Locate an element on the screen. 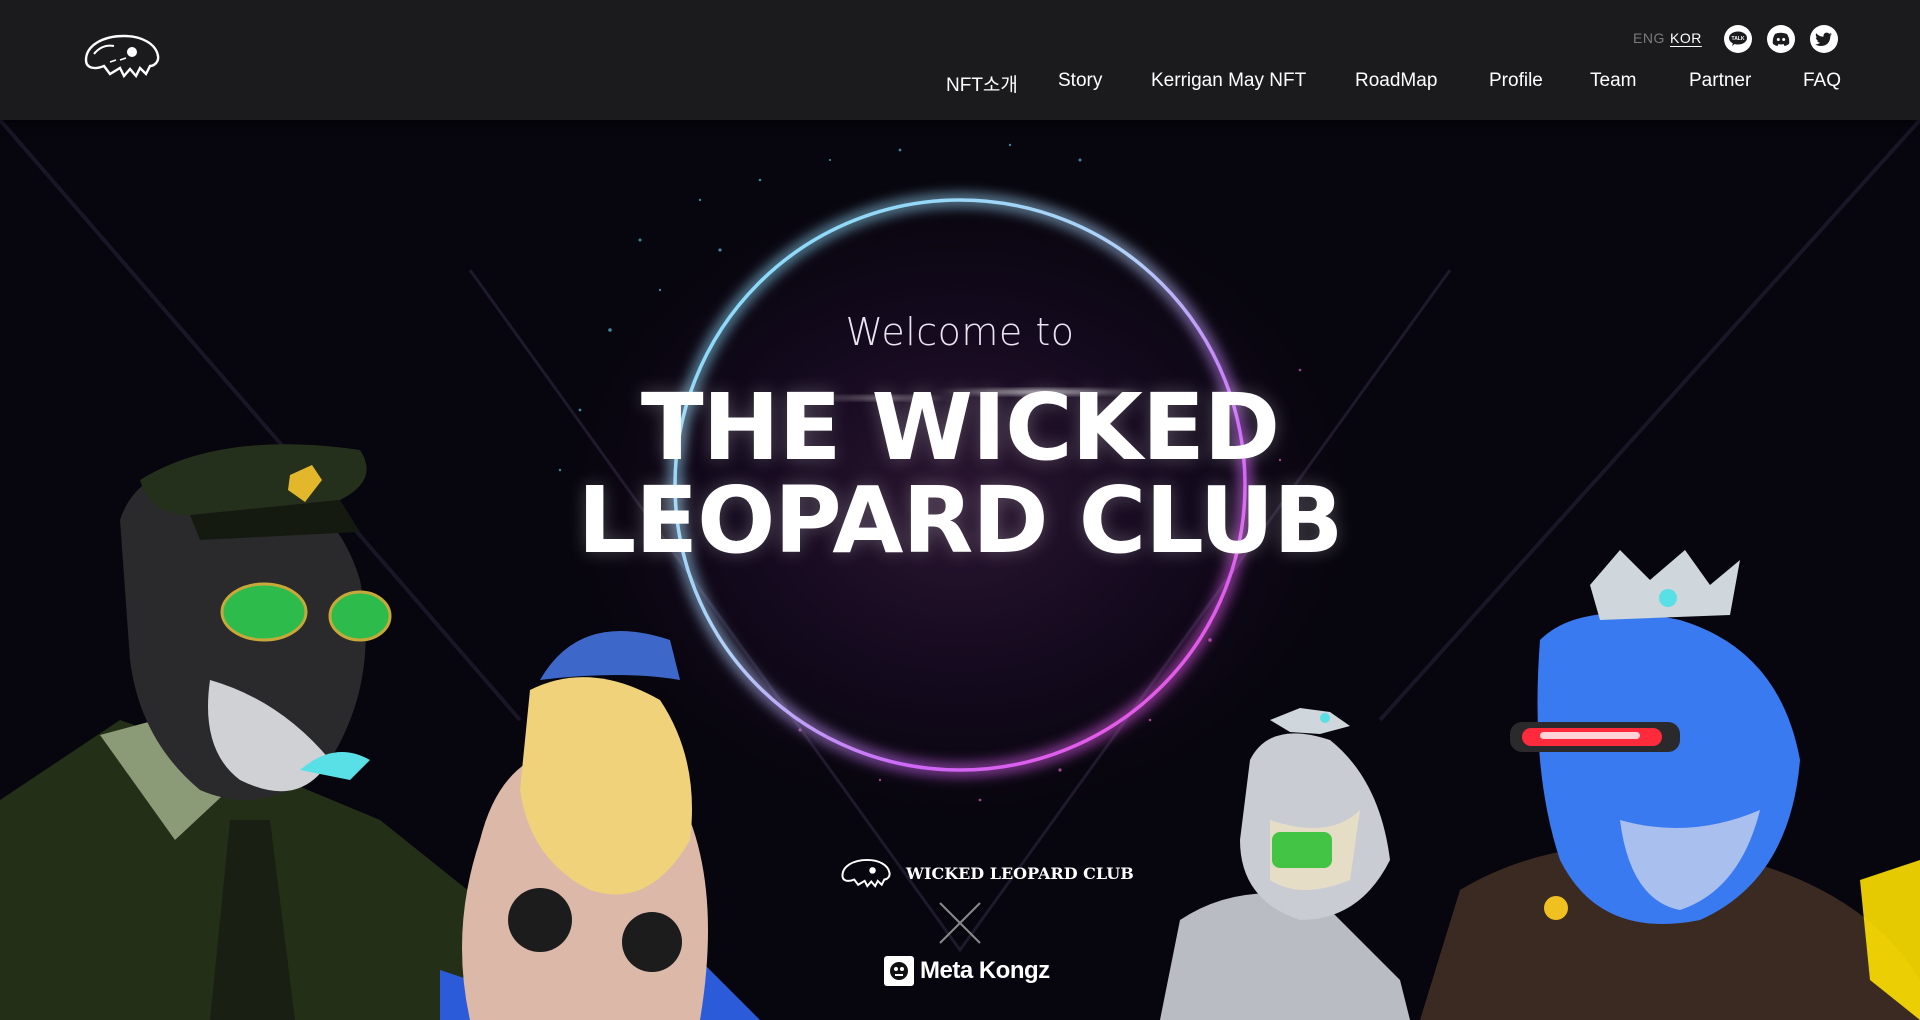 The image size is (1920, 1020). leopard-skull-logo is located at coordinates (122, 56).